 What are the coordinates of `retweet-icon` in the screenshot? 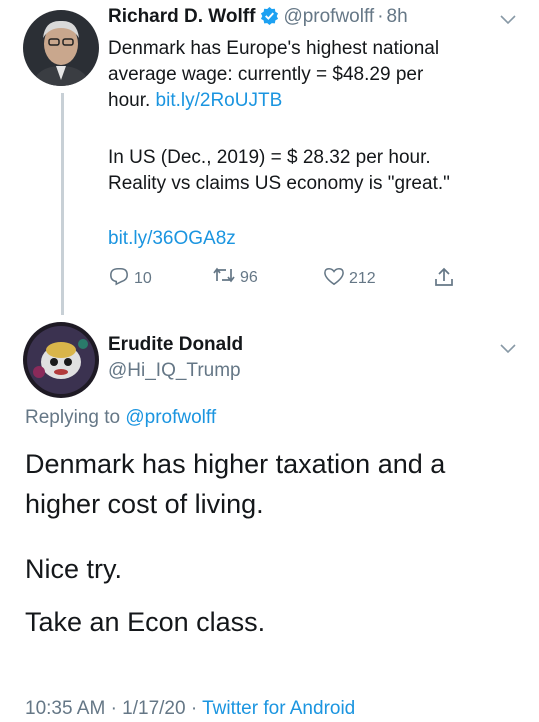 It's located at (226, 277).